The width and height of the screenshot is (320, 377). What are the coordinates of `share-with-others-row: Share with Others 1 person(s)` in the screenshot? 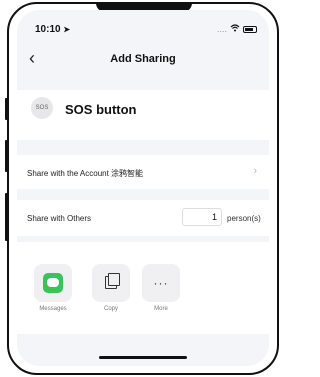 It's located at (143, 218).